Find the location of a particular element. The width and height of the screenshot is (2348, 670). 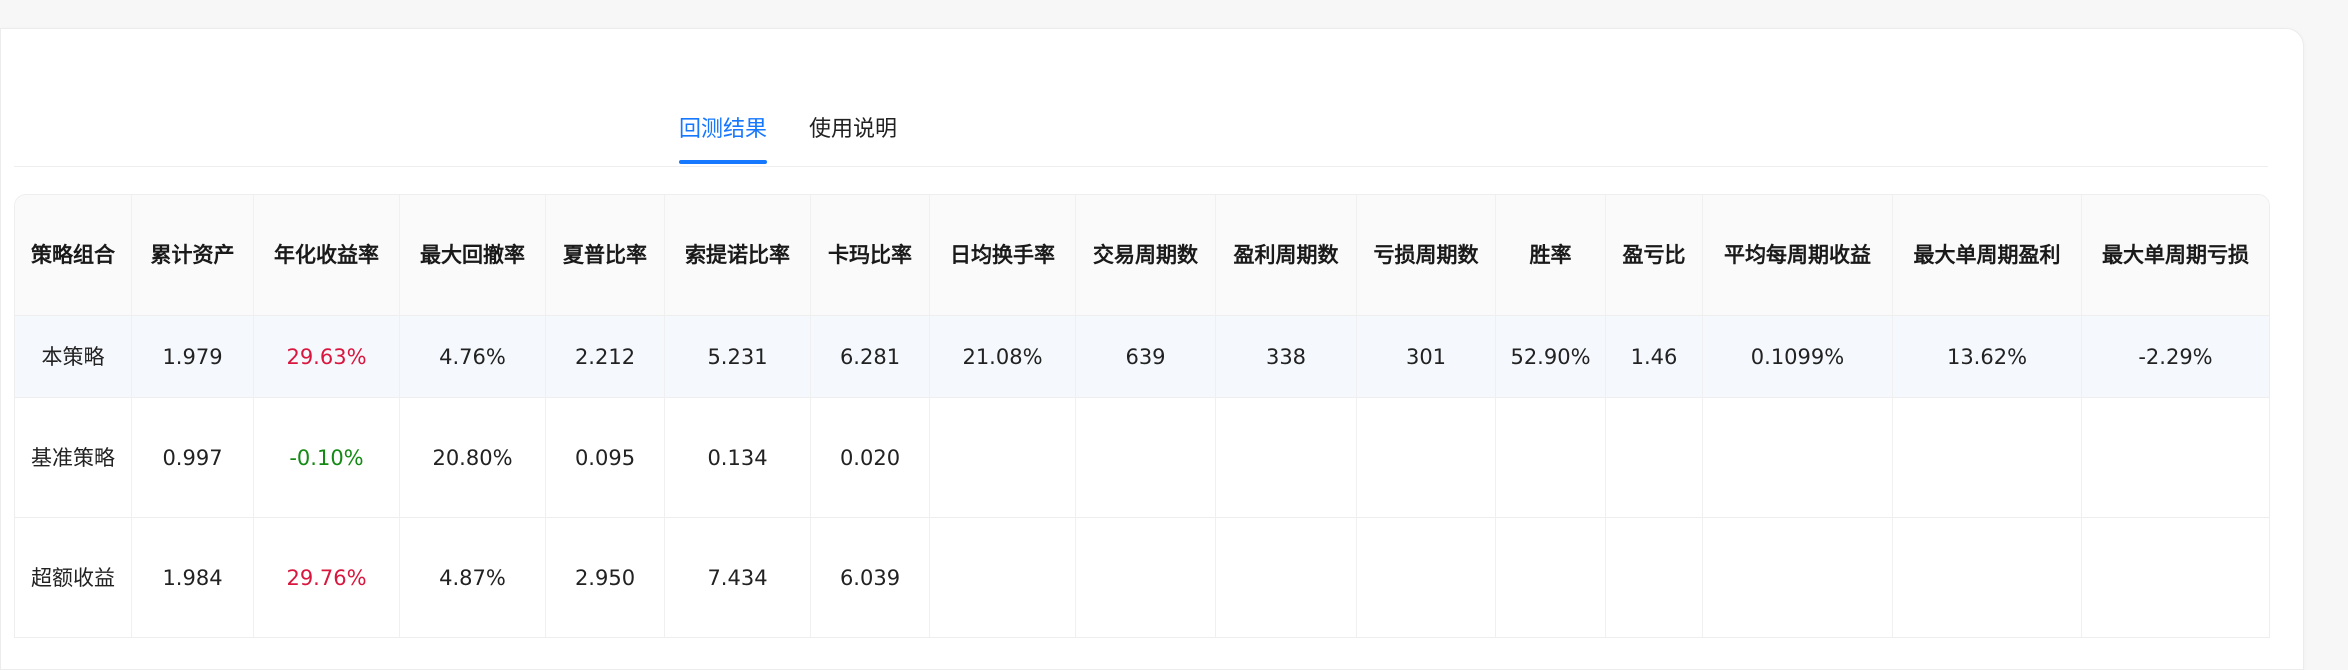

table-cell: 2.950 is located at coordinates (605, 578).